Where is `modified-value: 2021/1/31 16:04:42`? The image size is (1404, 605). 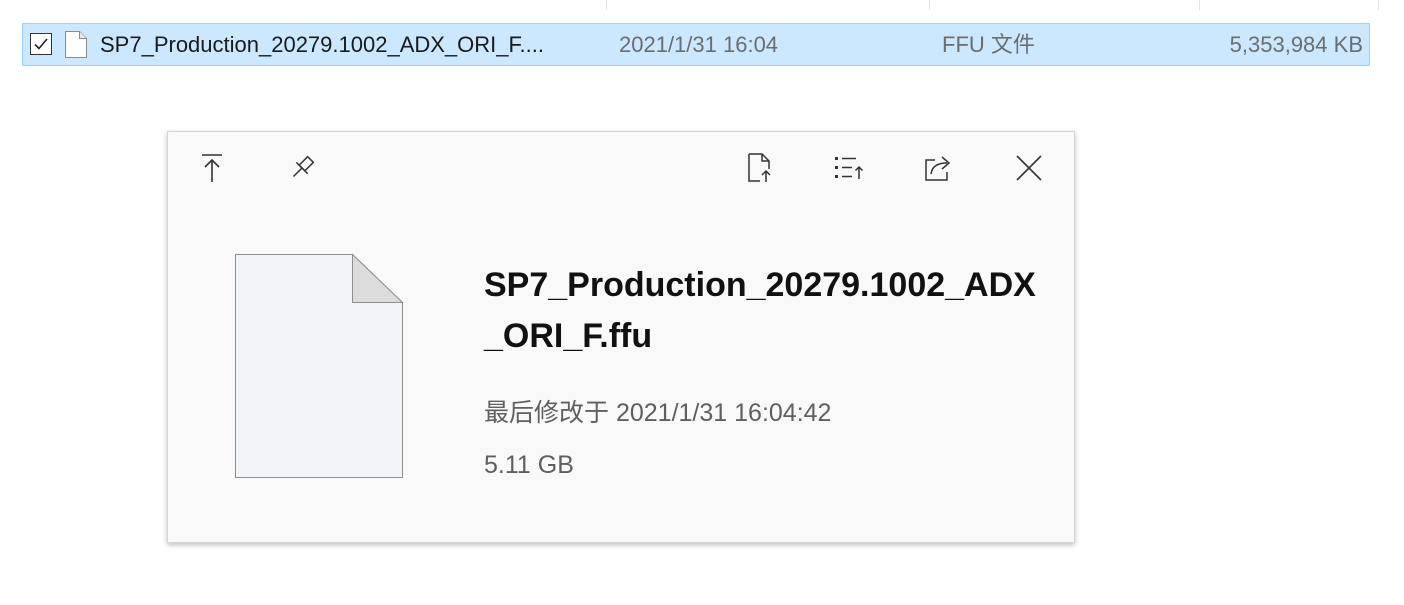
modified-value: 2021/1/31 16:04:42 is located at coordinates (723, 413).